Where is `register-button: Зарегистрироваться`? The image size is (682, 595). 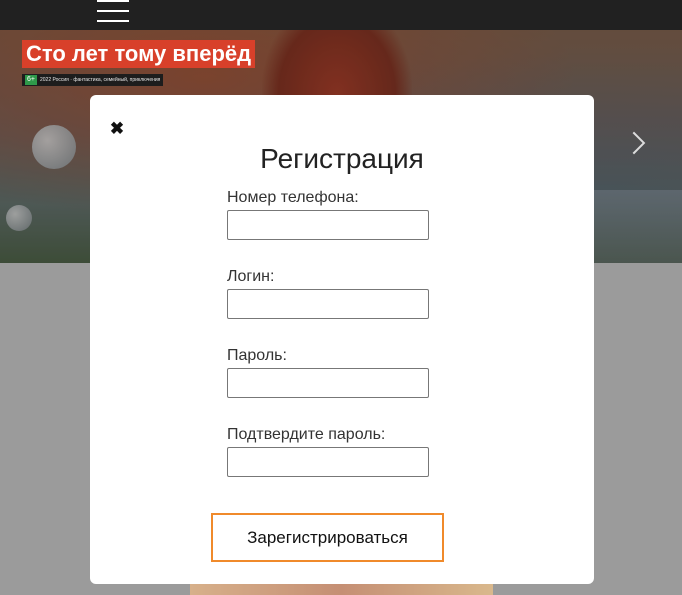
register-button: Зарегистрироваться is located at coordinates (327, 537).